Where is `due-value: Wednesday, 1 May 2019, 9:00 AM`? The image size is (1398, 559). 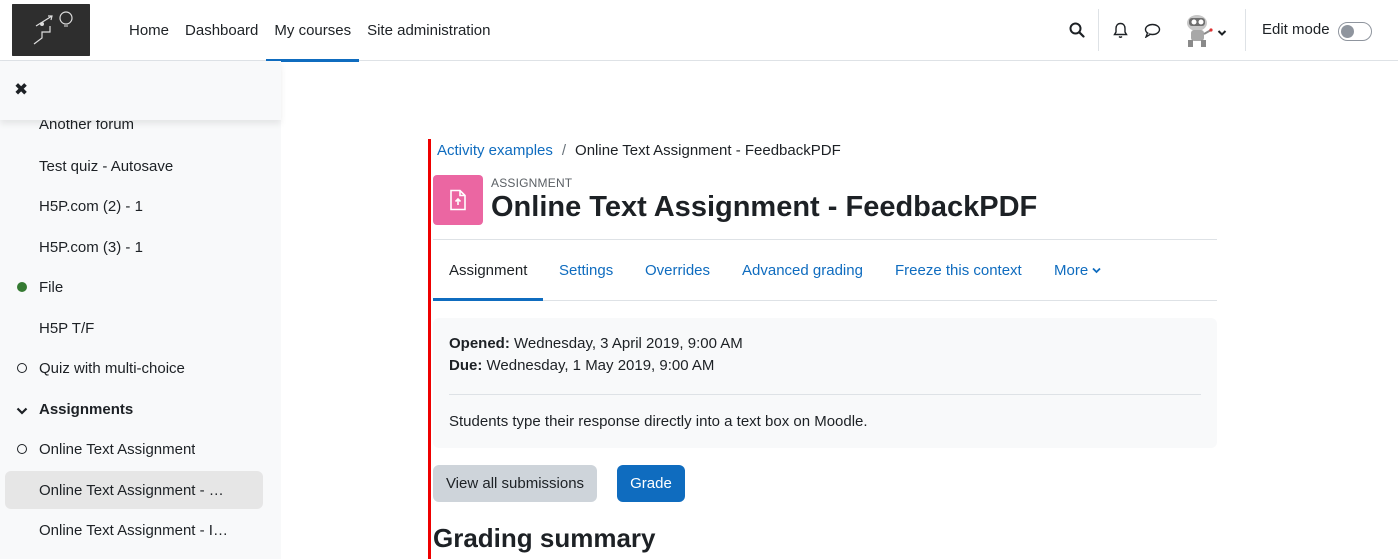
due-value: Wednesday, 1 May 2019, 9:00 AM is located at coordinates (600, 365).